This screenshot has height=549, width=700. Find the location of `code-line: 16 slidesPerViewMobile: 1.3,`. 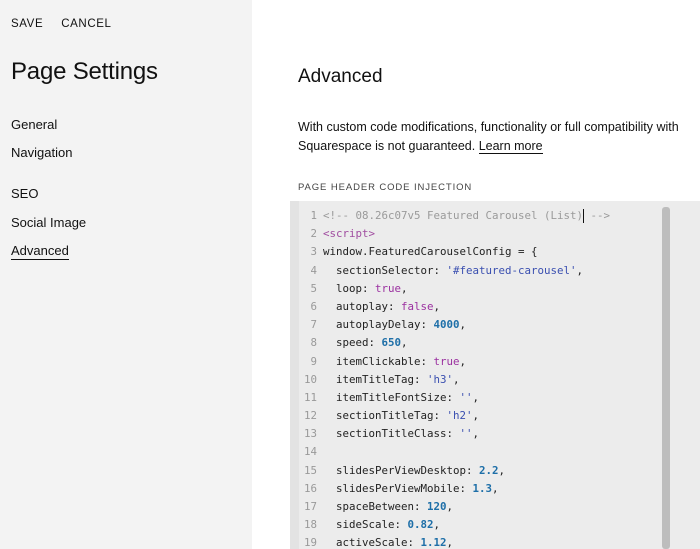

code-line: 16 slidesPerViewMobile: 1.3, is located at coordinates (450, 489).